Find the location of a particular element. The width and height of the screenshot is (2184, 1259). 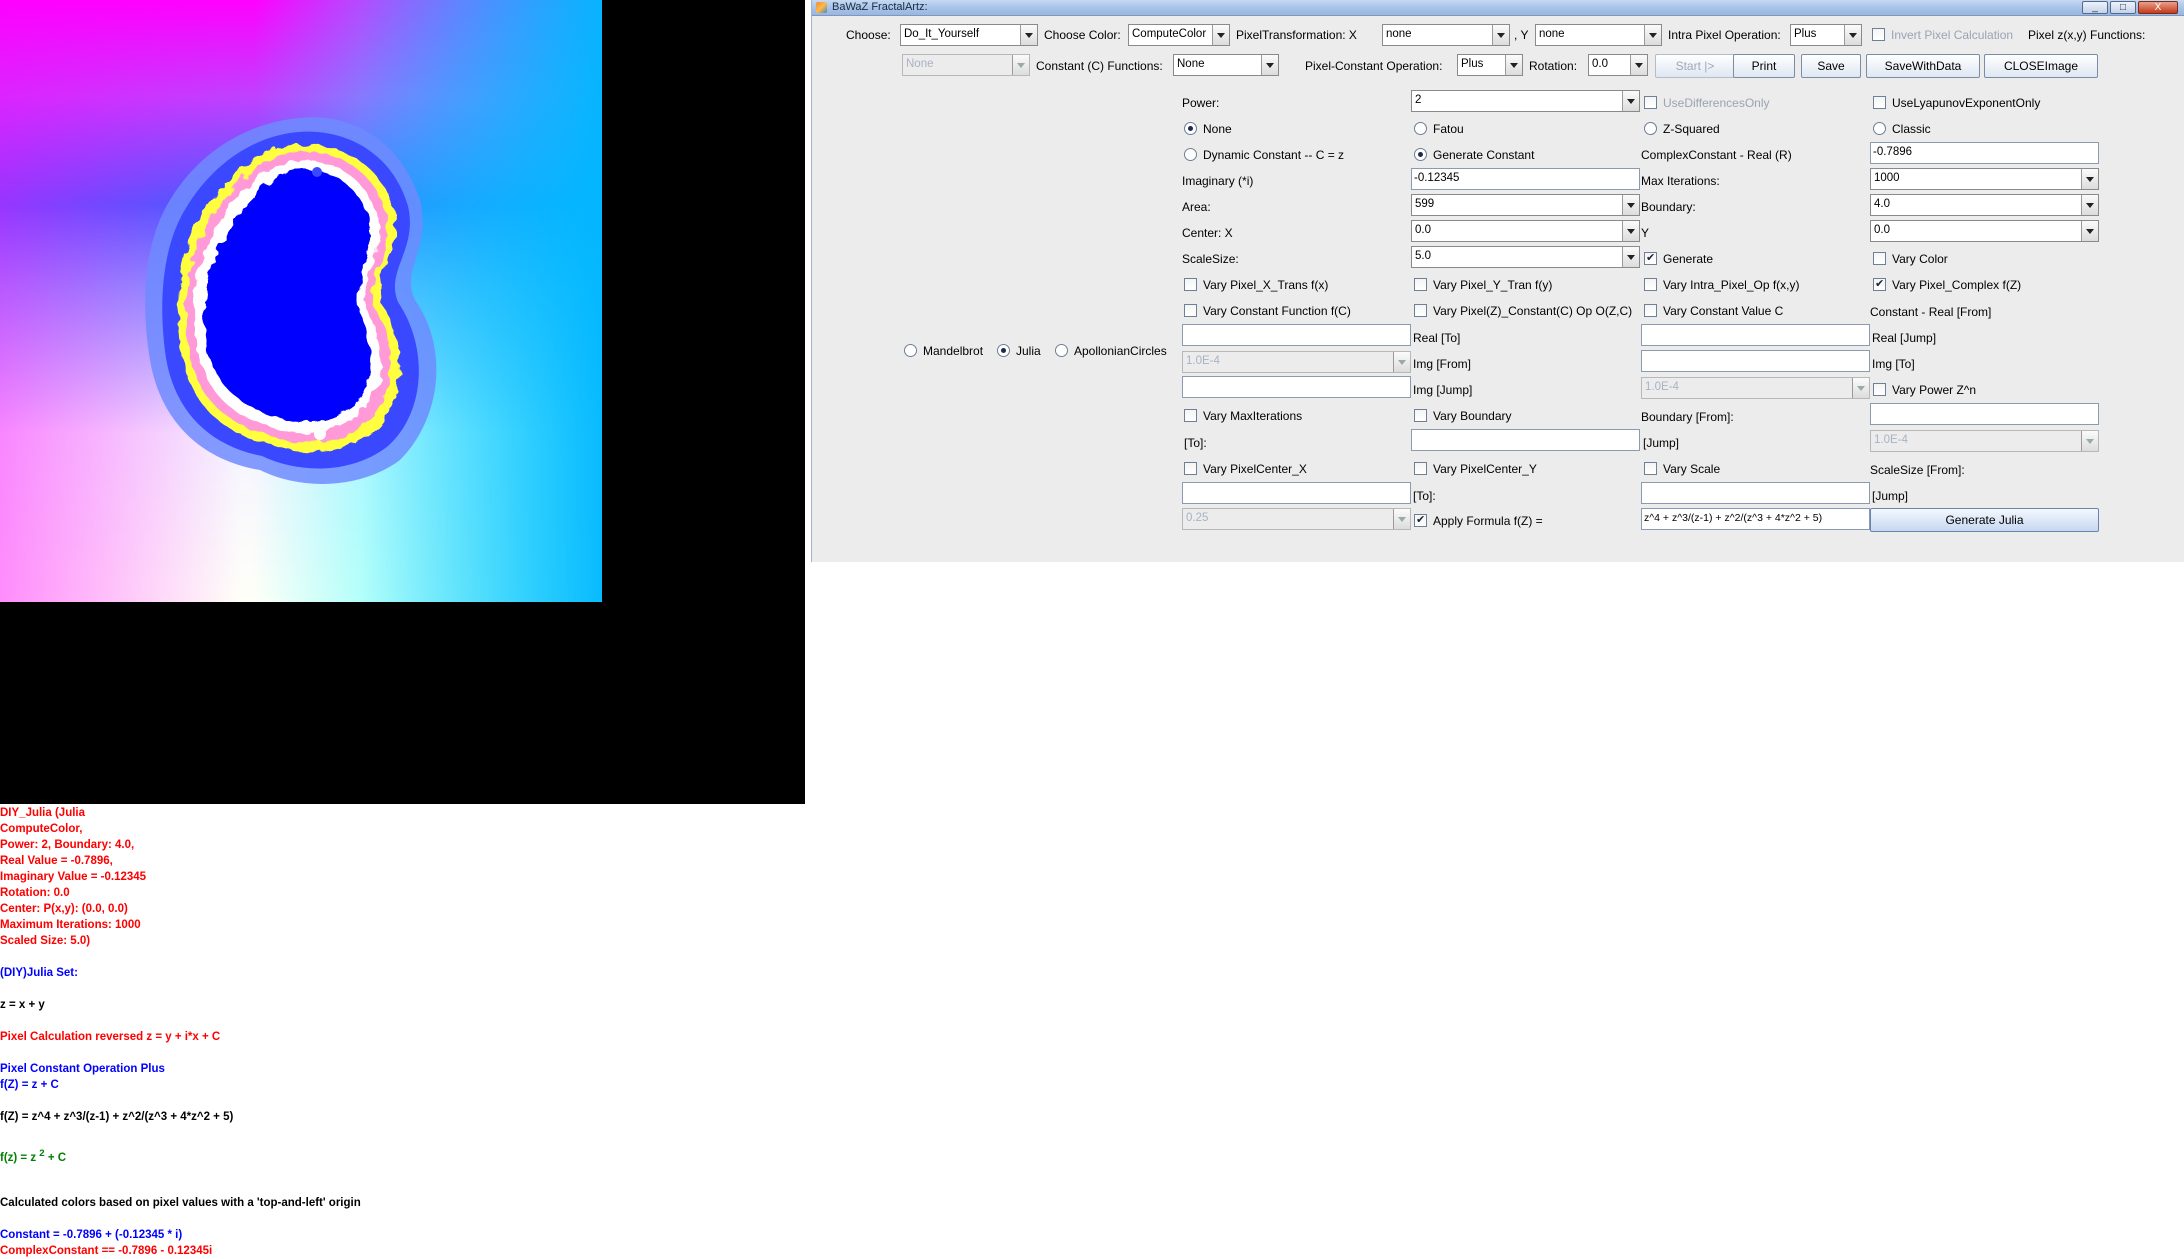

real-to-input is located at coordinates (1755, 335).